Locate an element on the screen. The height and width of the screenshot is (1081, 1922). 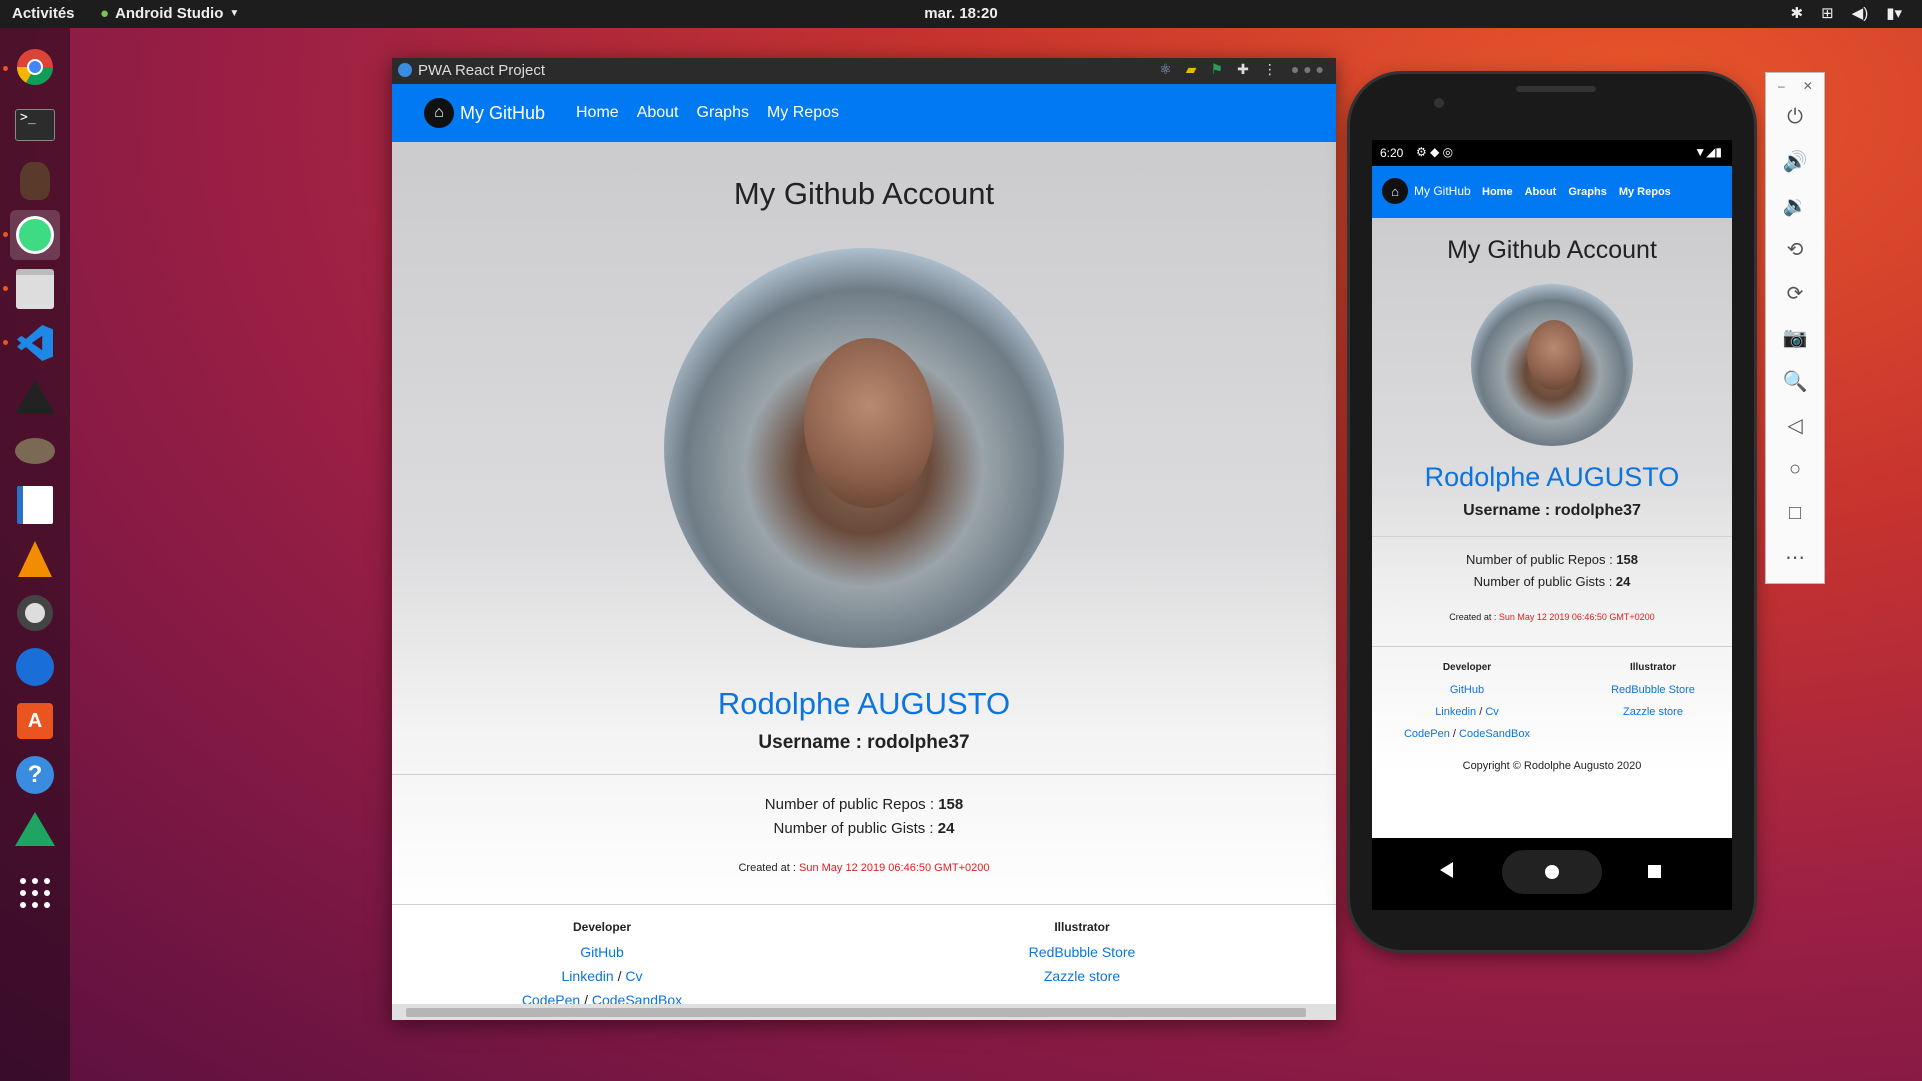
back-icon: ◁ is located at coordinates (1795, 425).